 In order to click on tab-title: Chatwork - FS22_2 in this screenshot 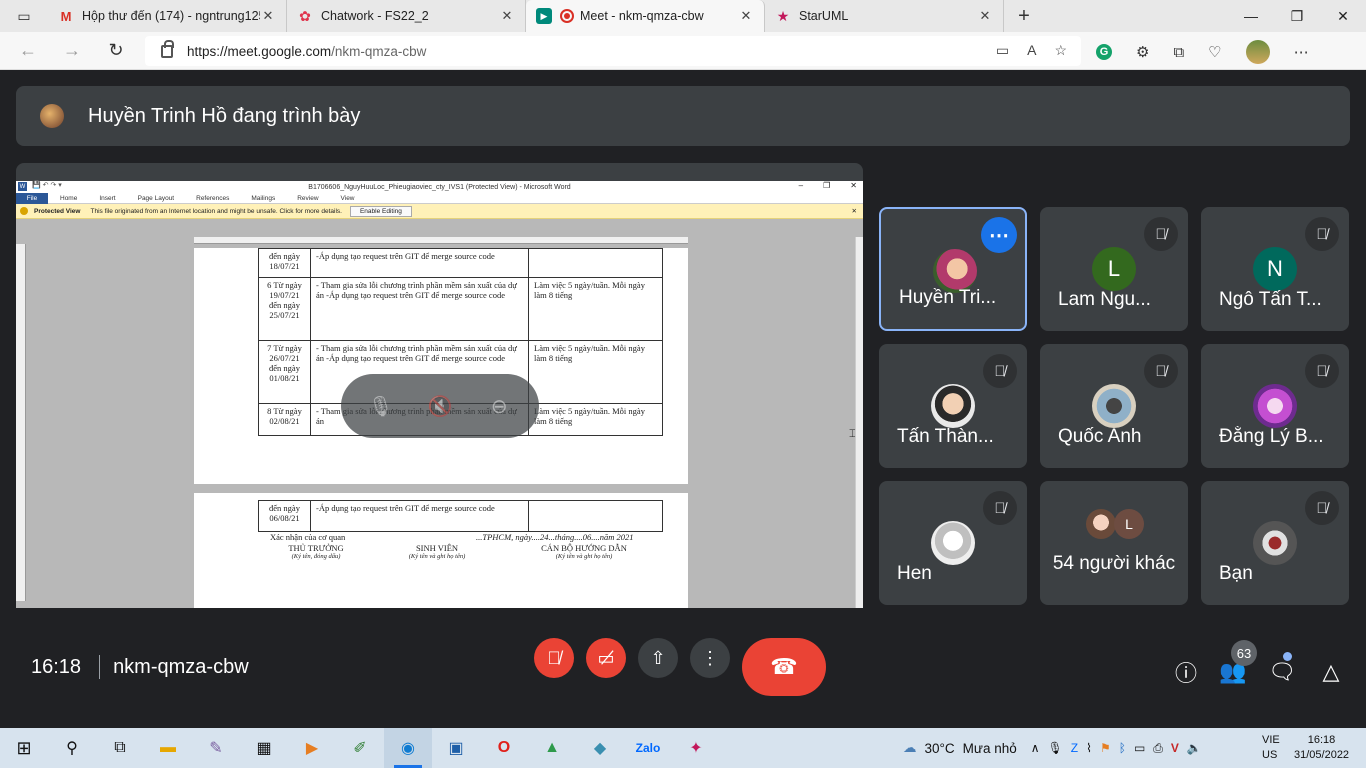, I will do `click(375, 16)`.